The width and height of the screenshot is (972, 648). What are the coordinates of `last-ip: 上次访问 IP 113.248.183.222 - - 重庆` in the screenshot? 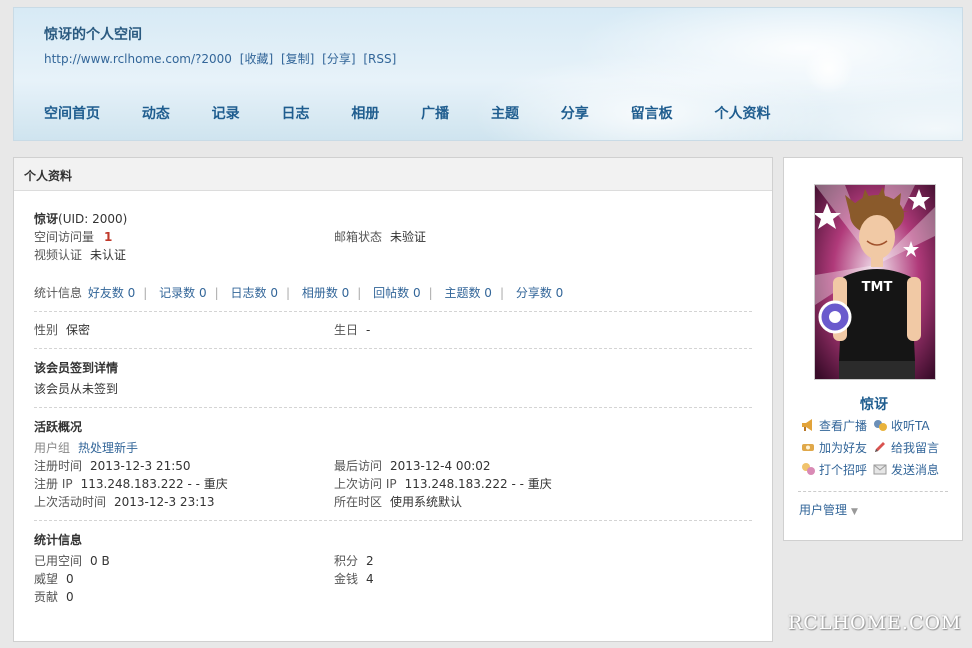 It's located at (443, 484).